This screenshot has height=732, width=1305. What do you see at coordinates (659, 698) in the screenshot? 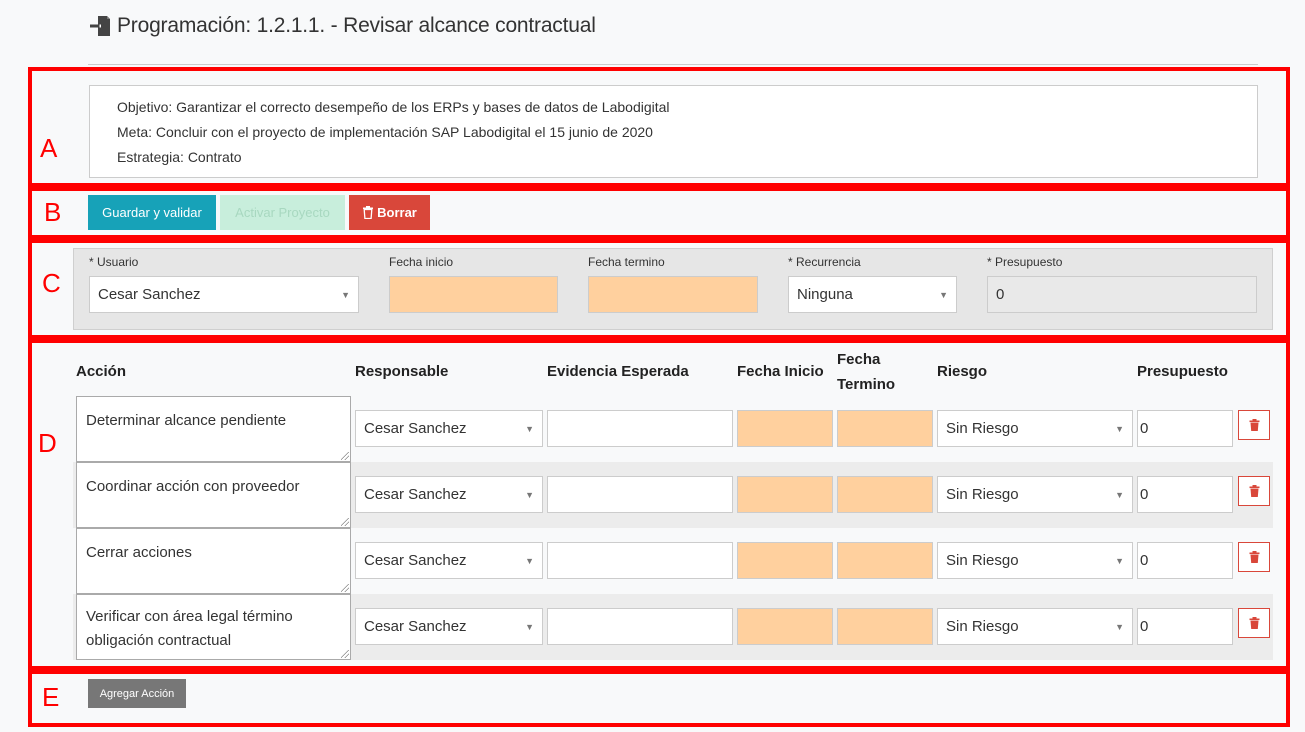
I see `annotation-box-e` at bounding box center [659, 698].